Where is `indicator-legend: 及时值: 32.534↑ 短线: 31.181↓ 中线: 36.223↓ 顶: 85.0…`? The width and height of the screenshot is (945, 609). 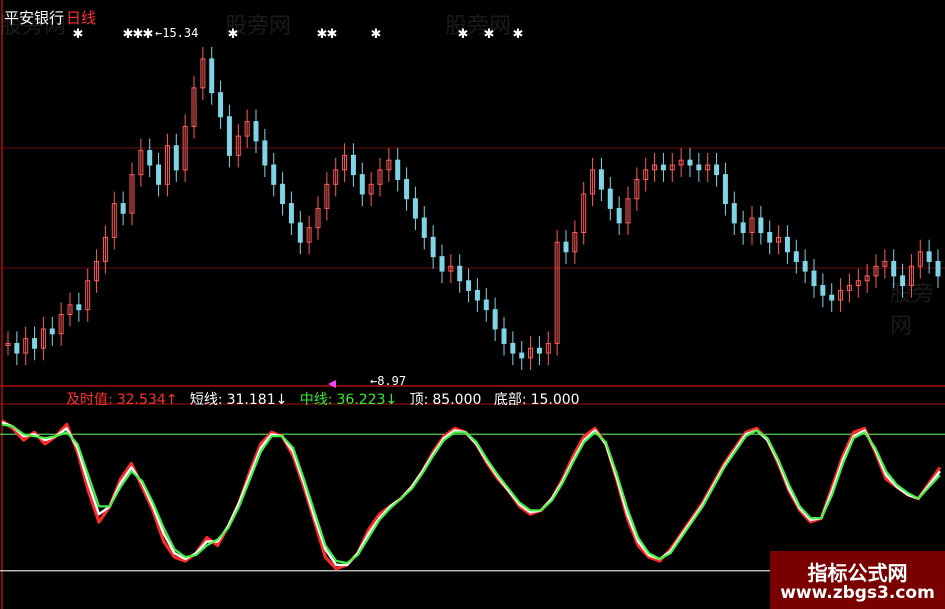
indicator-legend: 及时值: 32.534↑ 短线: 31.181↓ 中线: 36.223↓ 顶: 85.0… is located at coordinates (327, 399).